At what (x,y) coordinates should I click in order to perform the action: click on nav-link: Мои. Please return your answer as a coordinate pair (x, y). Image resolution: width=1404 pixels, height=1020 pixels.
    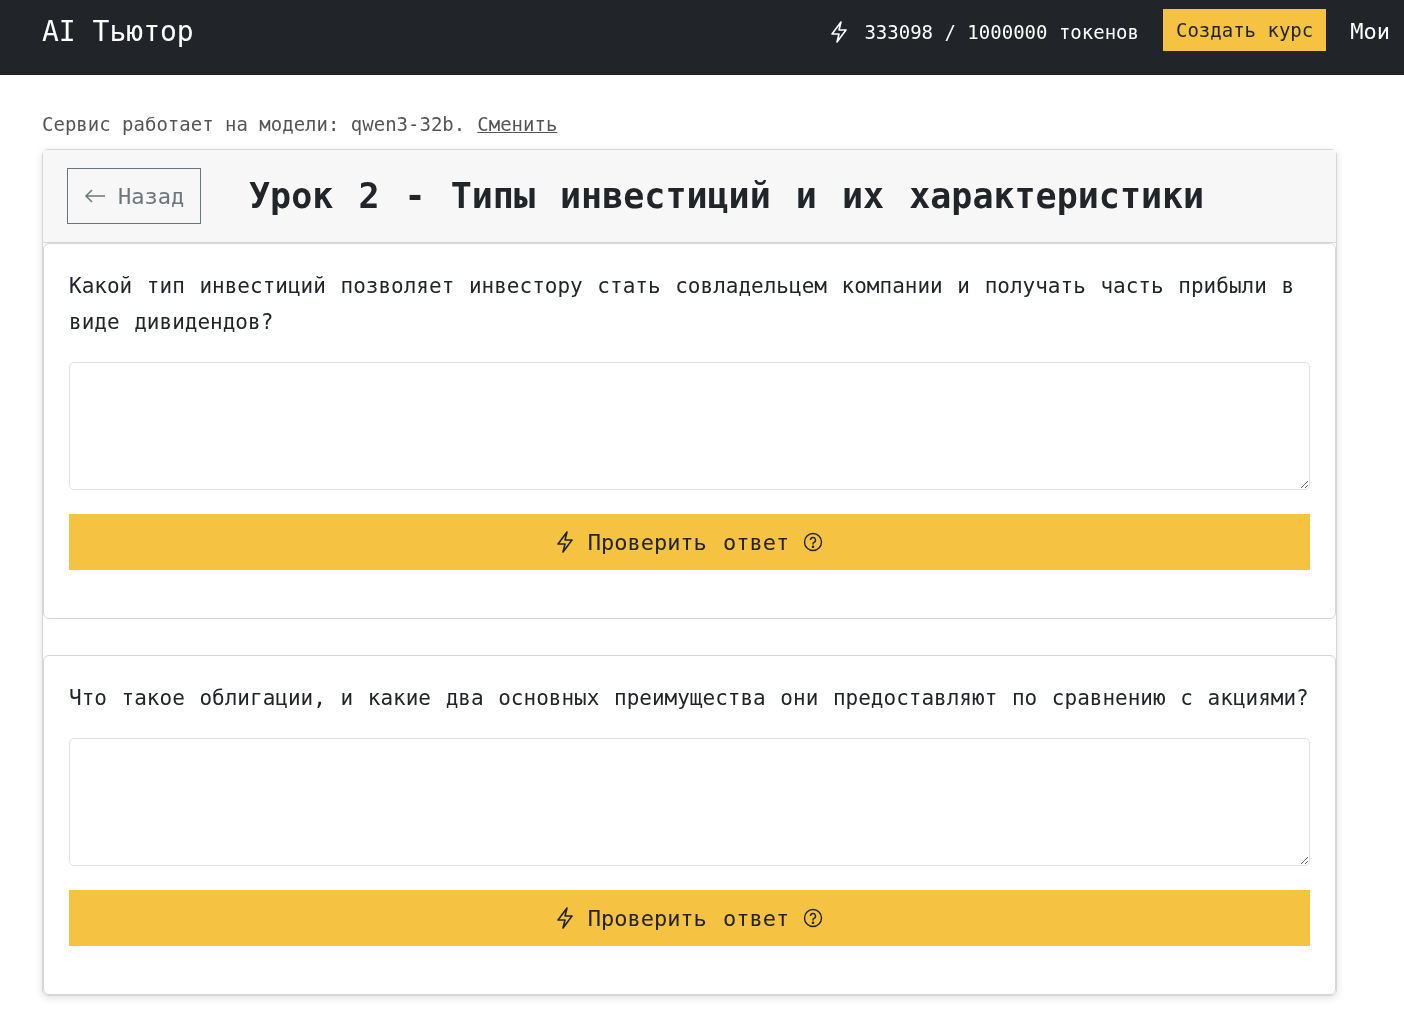
    Looking at the image, I should click on (1370, 31).